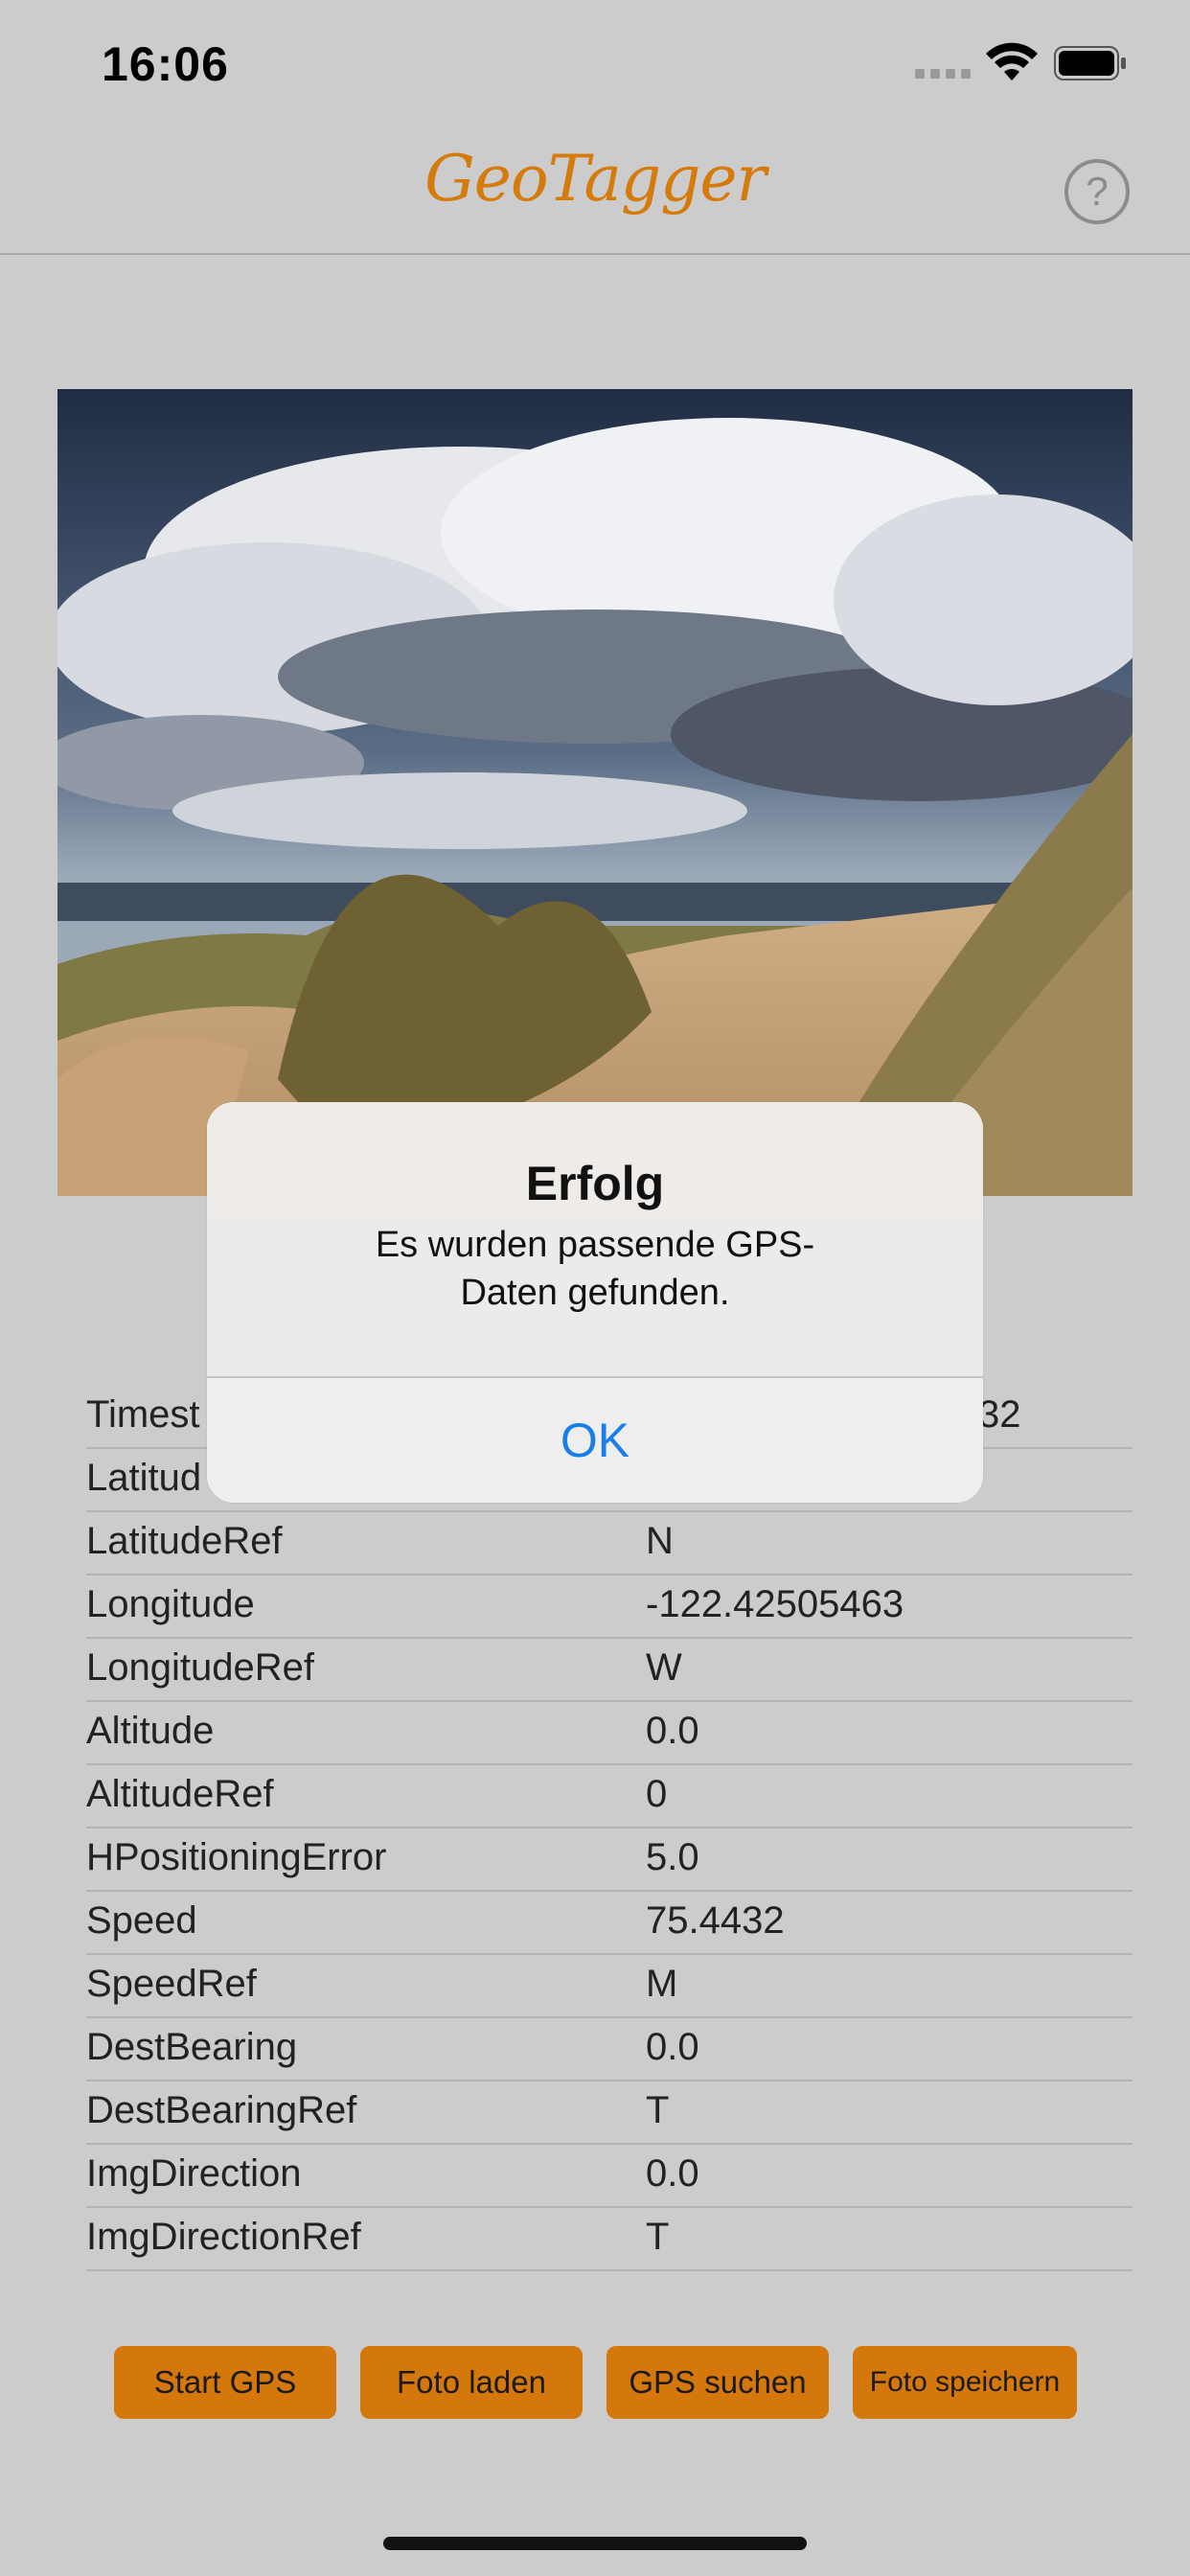 The image size is (1190, 2576). What do you see at coordinates (609, 2113) in the screenshot?
I see `table-row: DestBearingRef T` at bounding box center [609, 2113].